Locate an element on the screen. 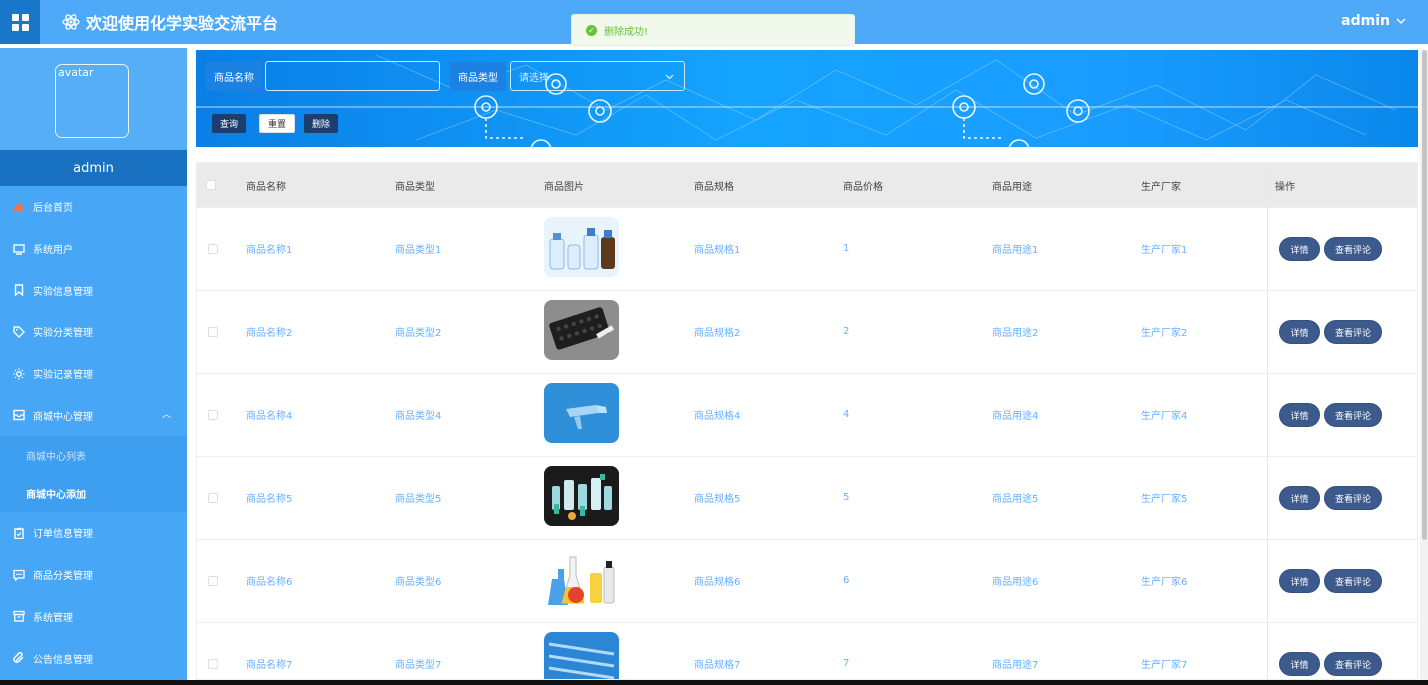  sidebar-item-system-users: 系统用户 is located at coordinates (93, 249).